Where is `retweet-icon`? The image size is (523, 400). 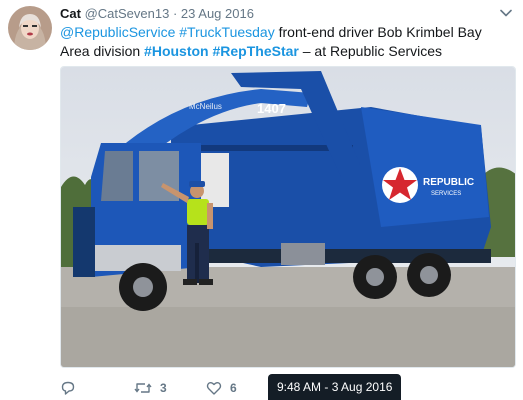
retweet-icon is located at coordinates (143, 388).